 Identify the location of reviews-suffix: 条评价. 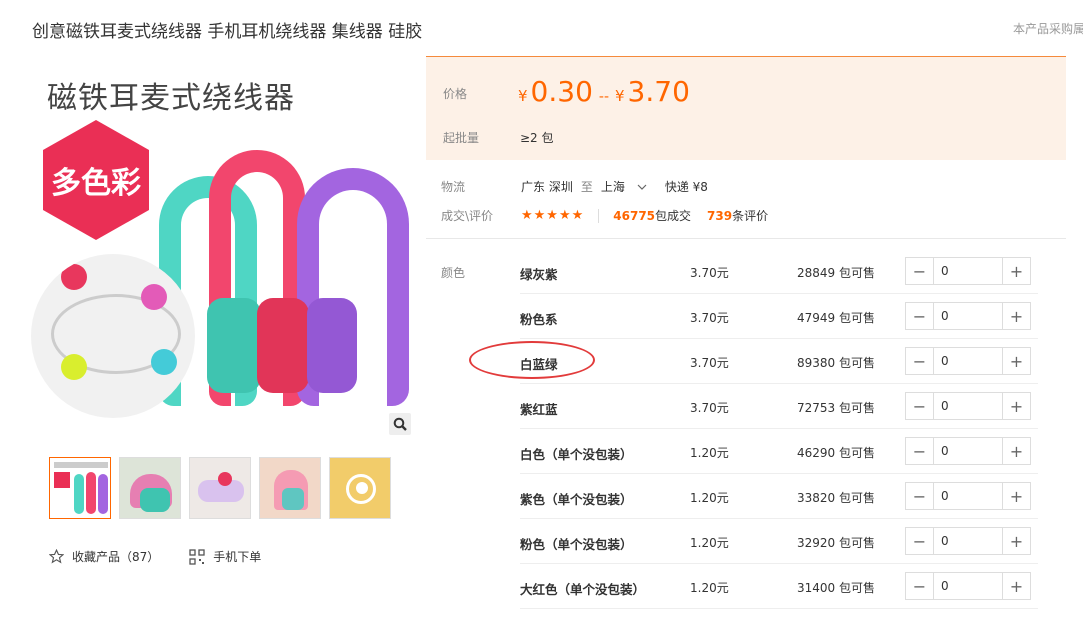
(750, 216).